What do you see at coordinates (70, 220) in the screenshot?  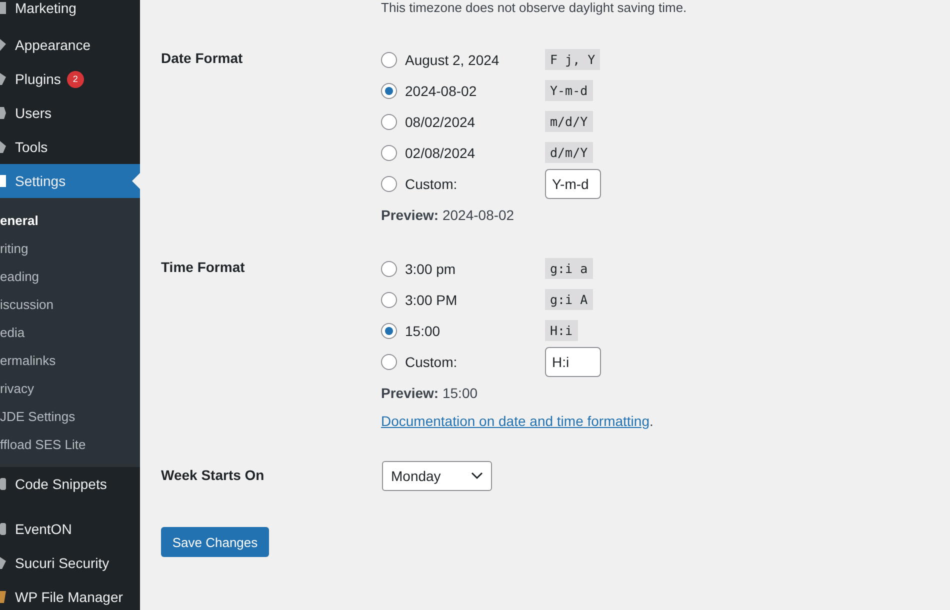 I see `submenu-item: eneral` at bounding box center [70, 220].